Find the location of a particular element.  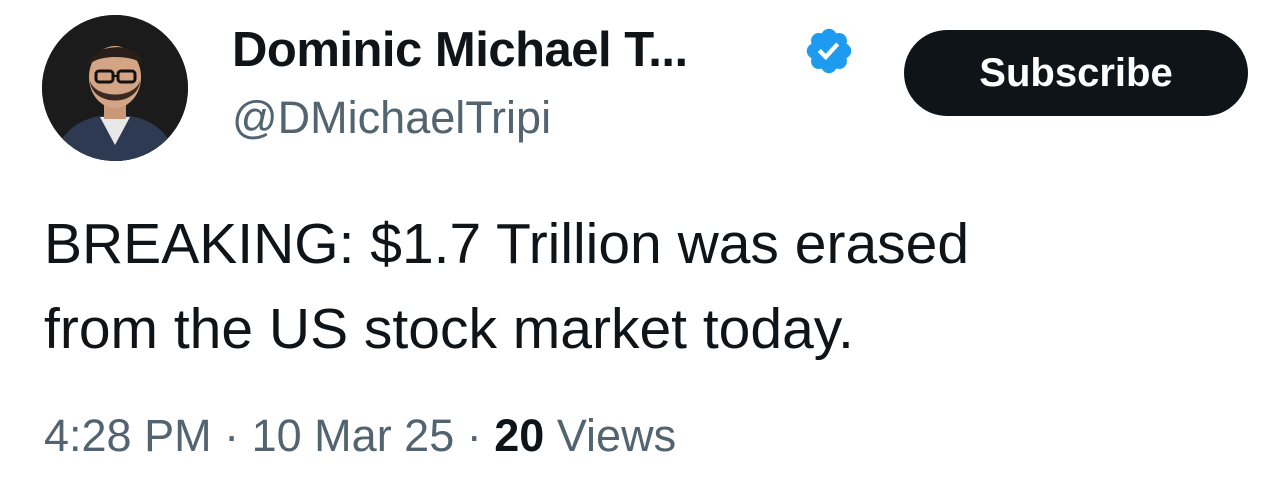

avatar is located at coordinates (115, 88).